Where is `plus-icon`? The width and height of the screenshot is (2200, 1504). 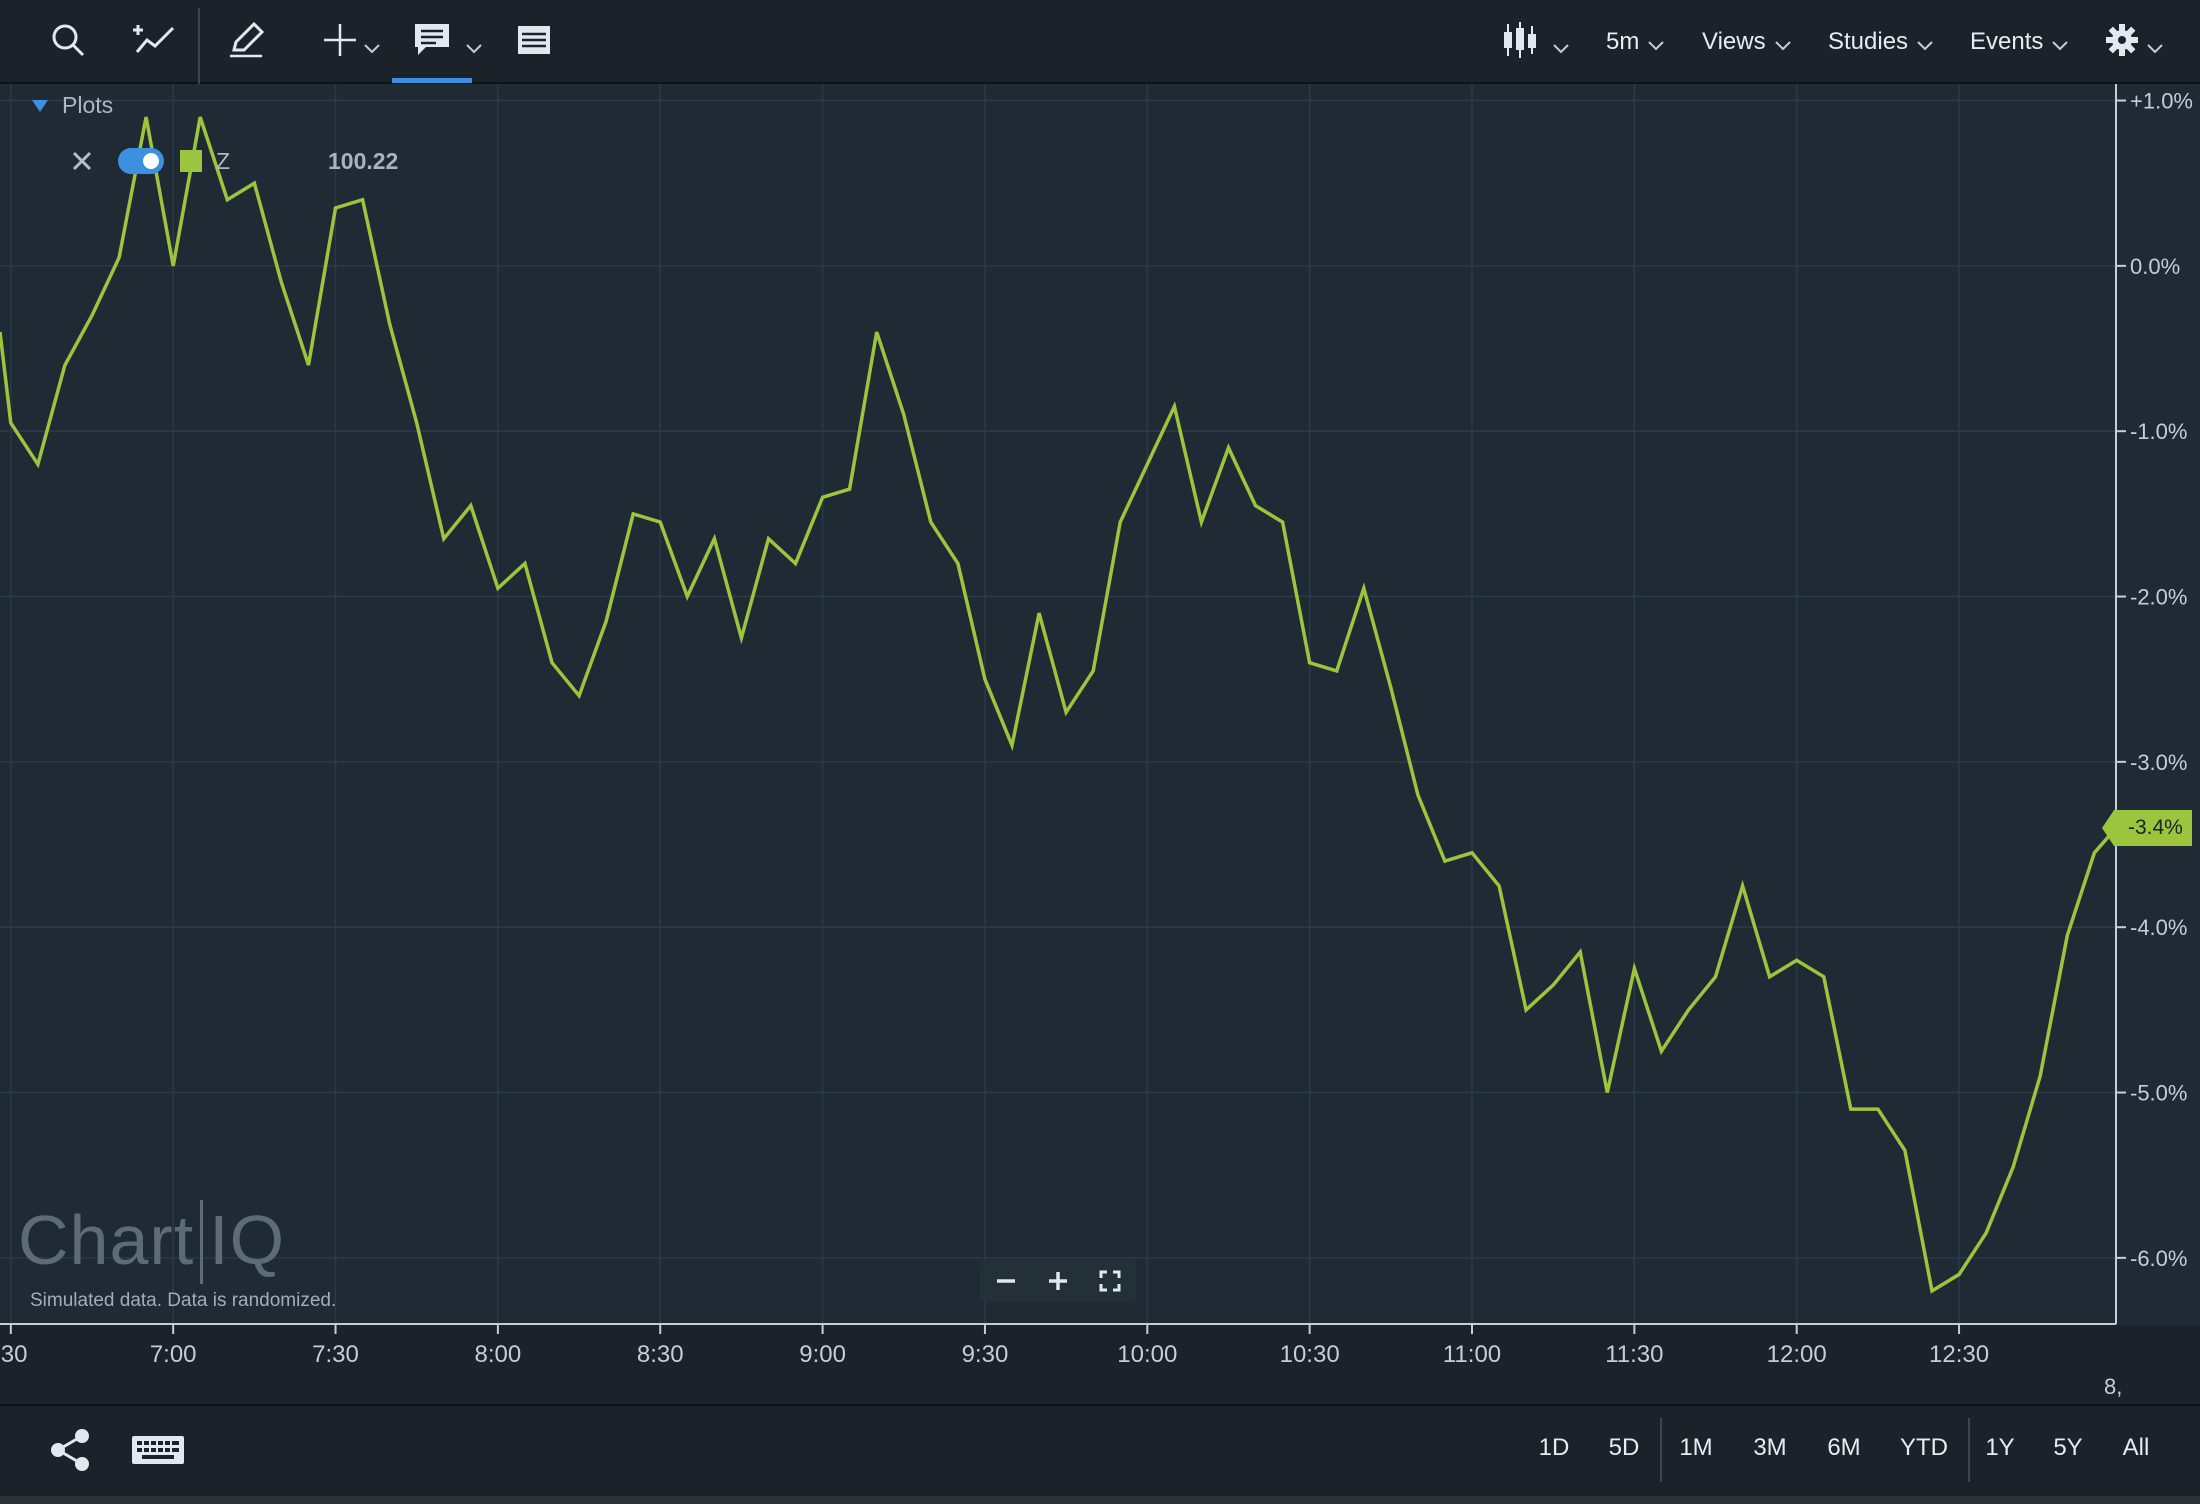 plus-icon is located at coordinates (1058, 1281).